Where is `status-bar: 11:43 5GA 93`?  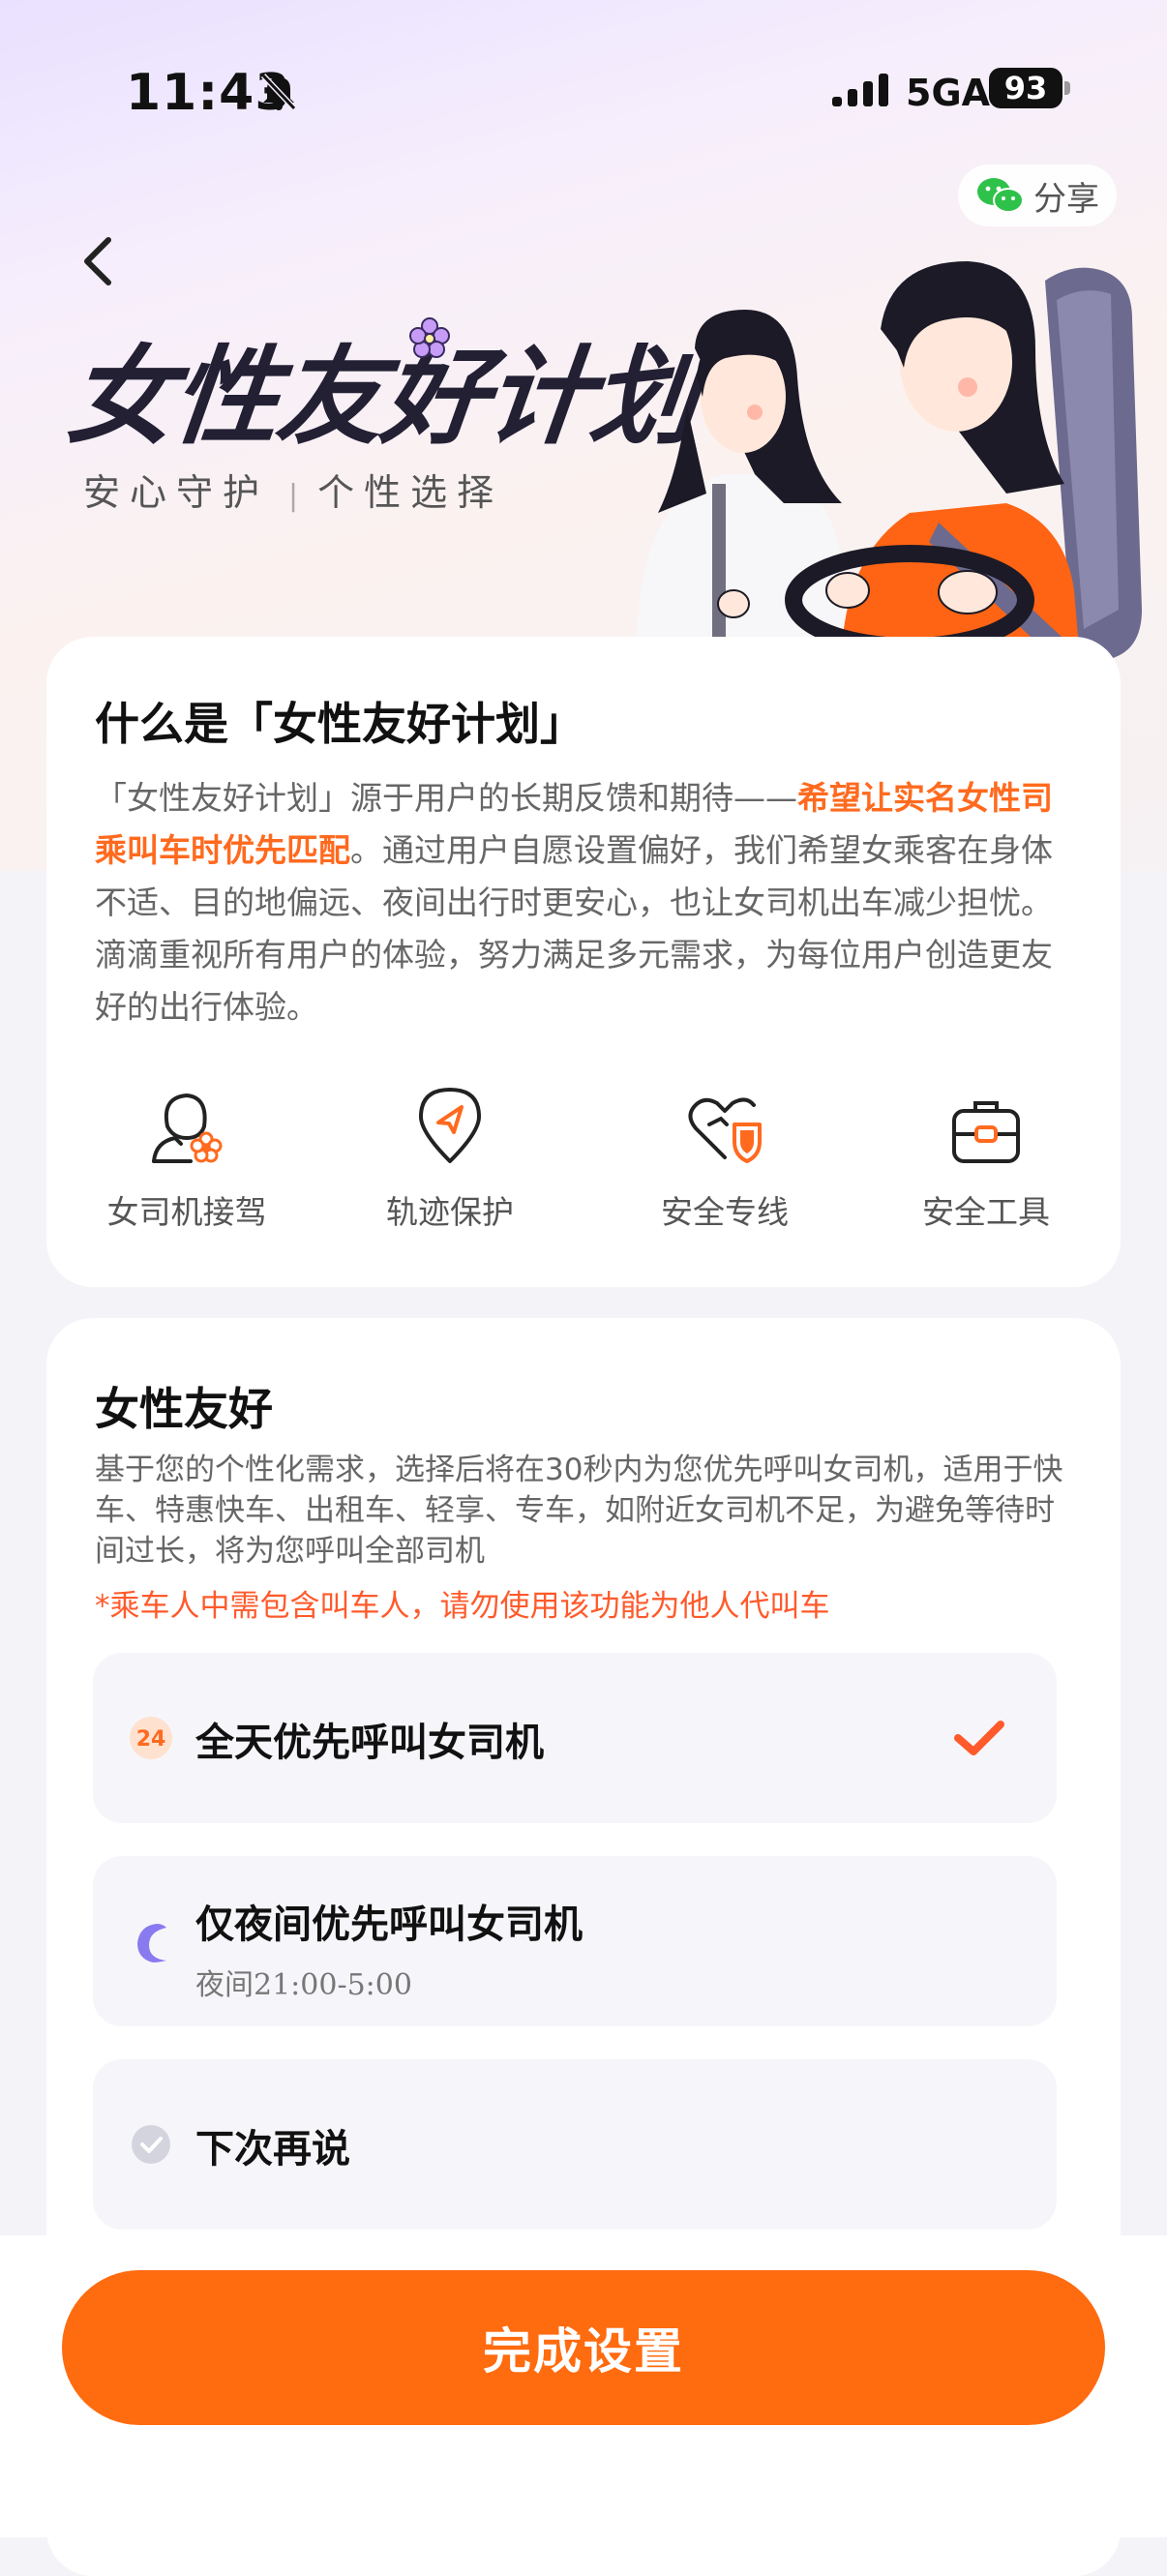 status-bar: 11:43 5GA 93 is located at coordinates (583, 96).